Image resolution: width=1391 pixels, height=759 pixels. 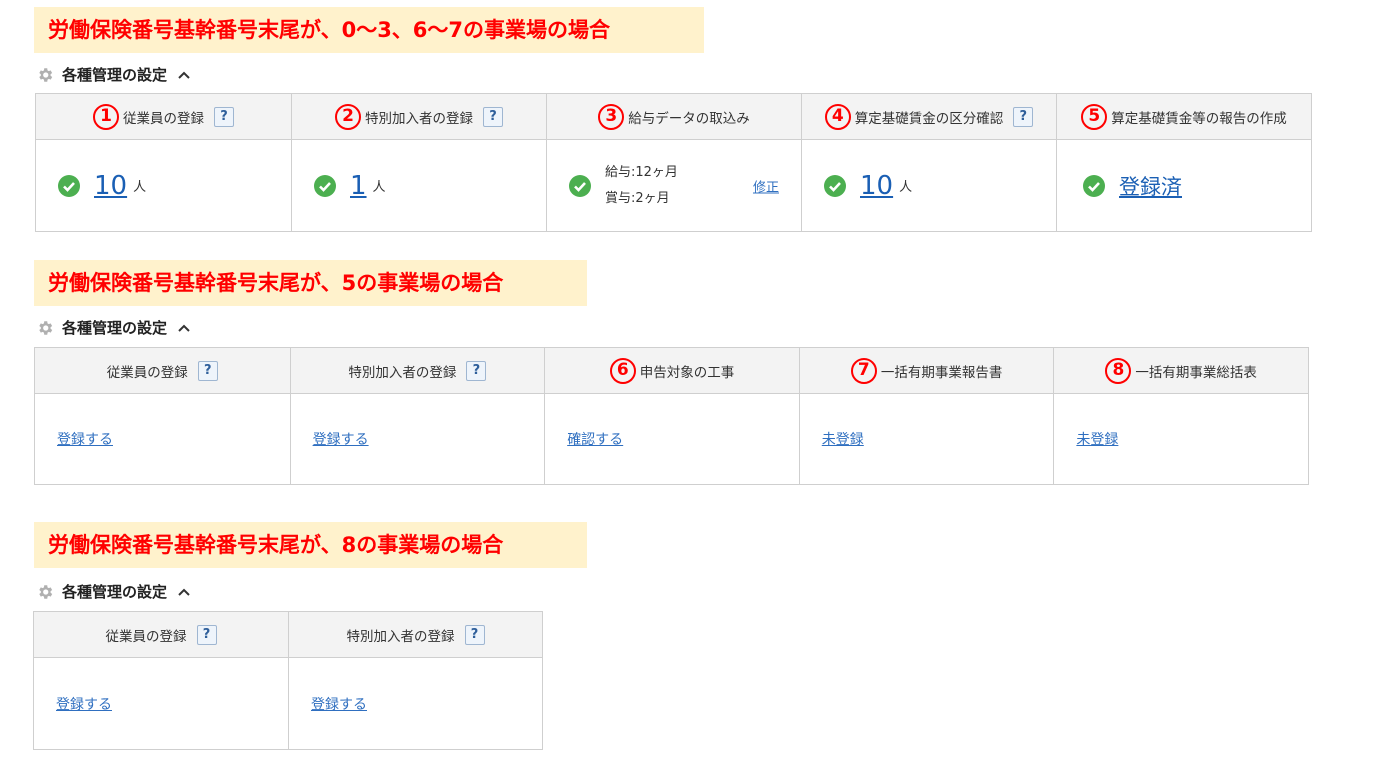 I want to click on column-body: 1 人, so click(x=419, y=185).